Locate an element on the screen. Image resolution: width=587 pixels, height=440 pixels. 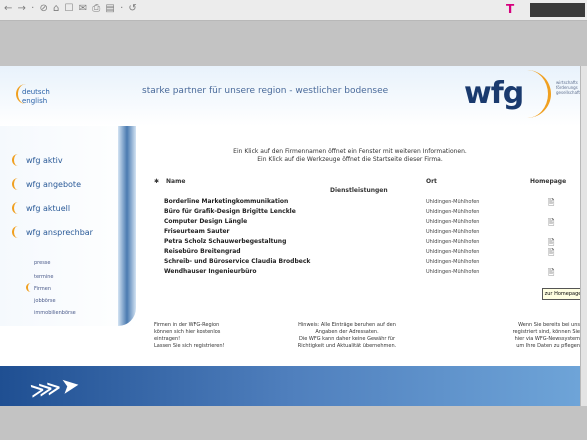
subnav-presse: presse is located at coordinates (42, 263).